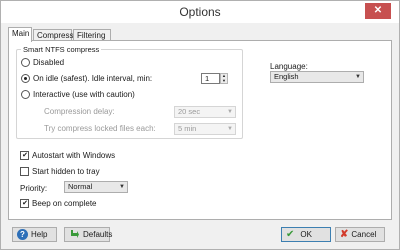  Describe the element at coordinates (34, 188) in the screenshot. I see `priority-label: Priority:` at that location.